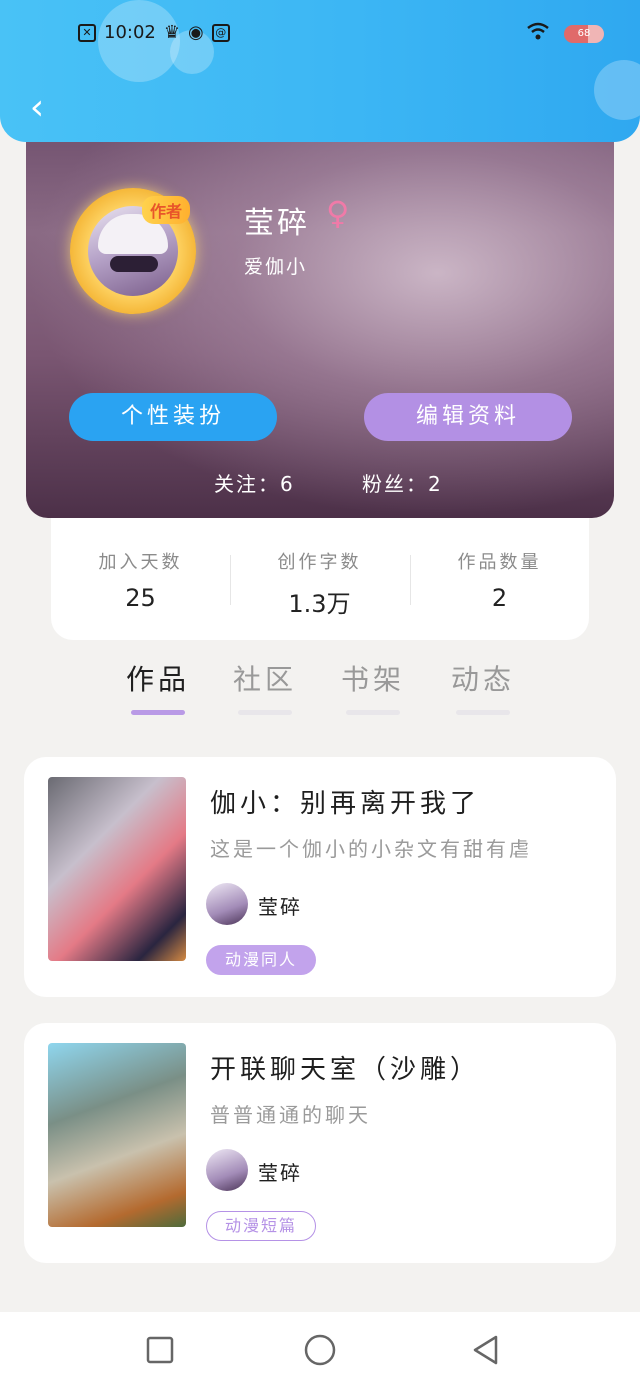 The width and height of the screenshot is (640, 1387). What do you see at coordinates (196, 32) in the screenshot?
I see `weibo-icon: ◉` at bounding box center [196, 32].